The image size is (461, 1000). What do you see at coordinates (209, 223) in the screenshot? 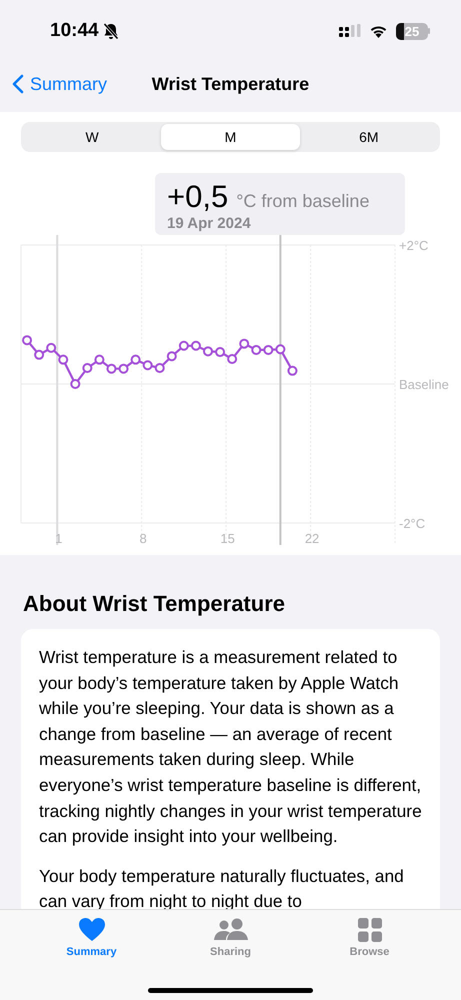
I see `date-label: 19 Apr 2024` at bounding box center [209, 223].